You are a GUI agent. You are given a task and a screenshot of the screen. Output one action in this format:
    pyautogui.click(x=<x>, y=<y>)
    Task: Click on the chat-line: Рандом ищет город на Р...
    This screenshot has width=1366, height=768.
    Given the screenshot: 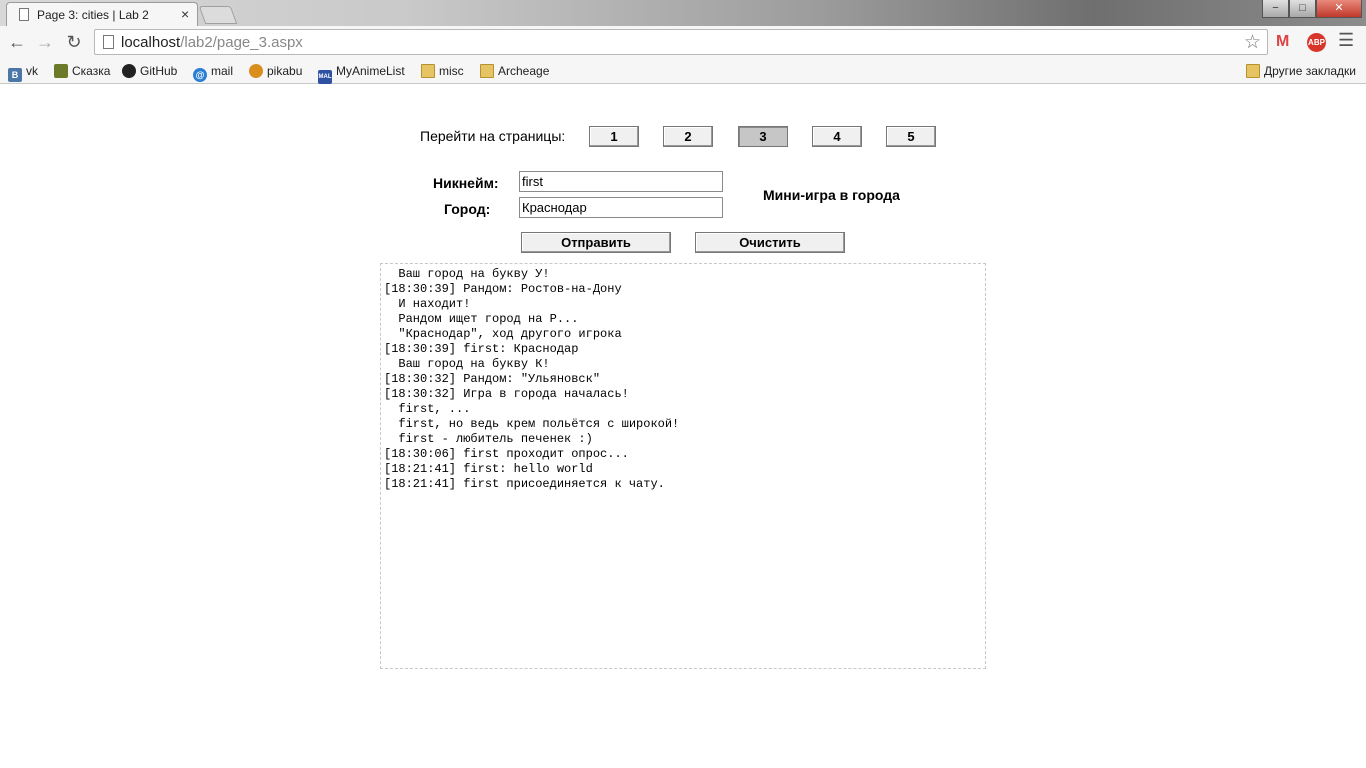 What is the action you would take?
    pyautogui.click(x=481, y=319)
    